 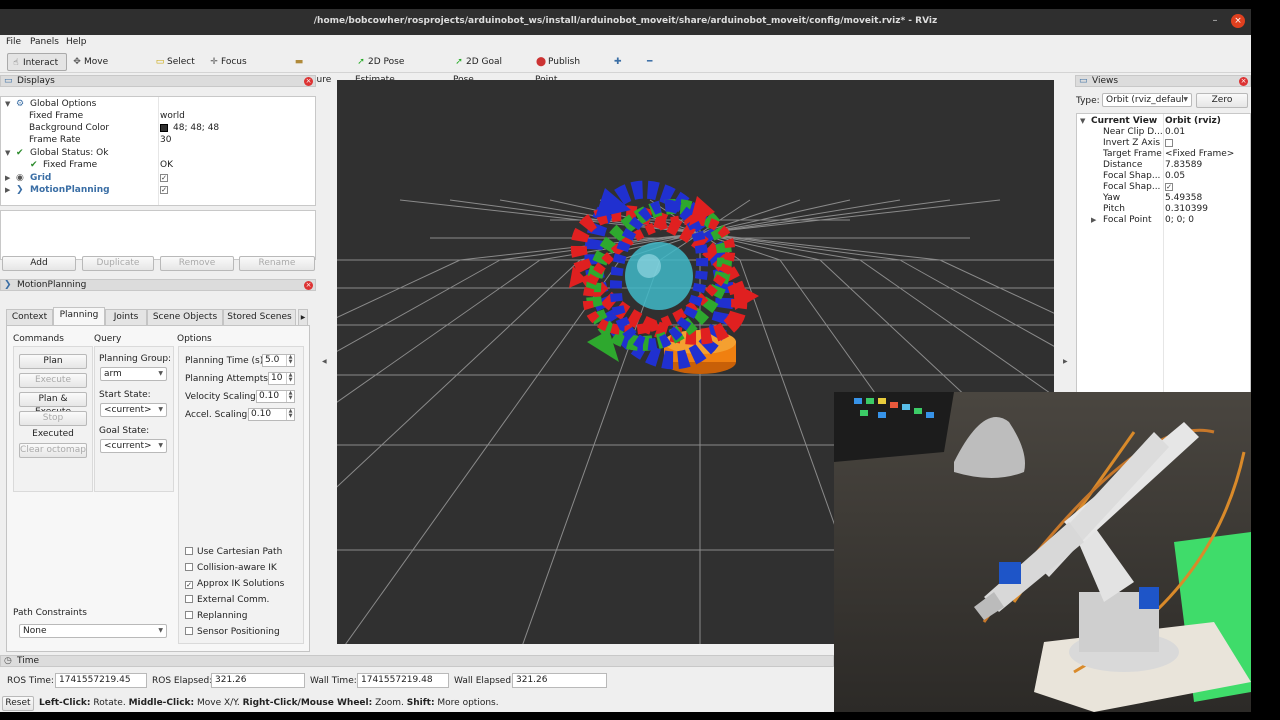 What do you see at coordinates (619, 62) in the screenshot?
I see `add-tool-button: ✚` at bounding box center [619, 62].